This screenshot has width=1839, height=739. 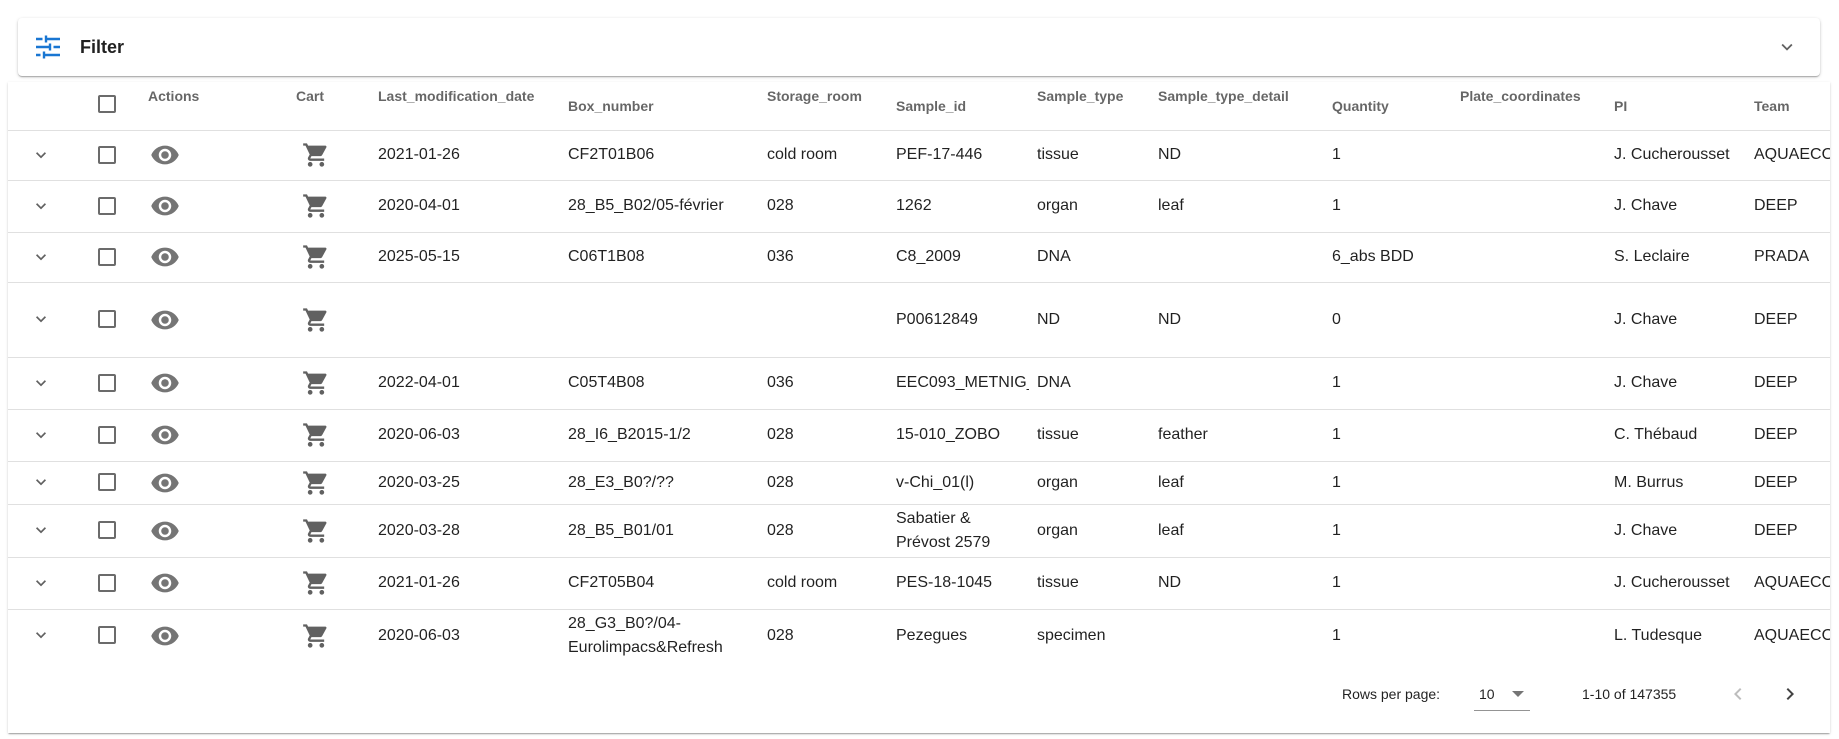 What do you see at coordinates (107, 104) in the screenshot?
I see `select-all-checkbox` at bounding box center [107, 104].